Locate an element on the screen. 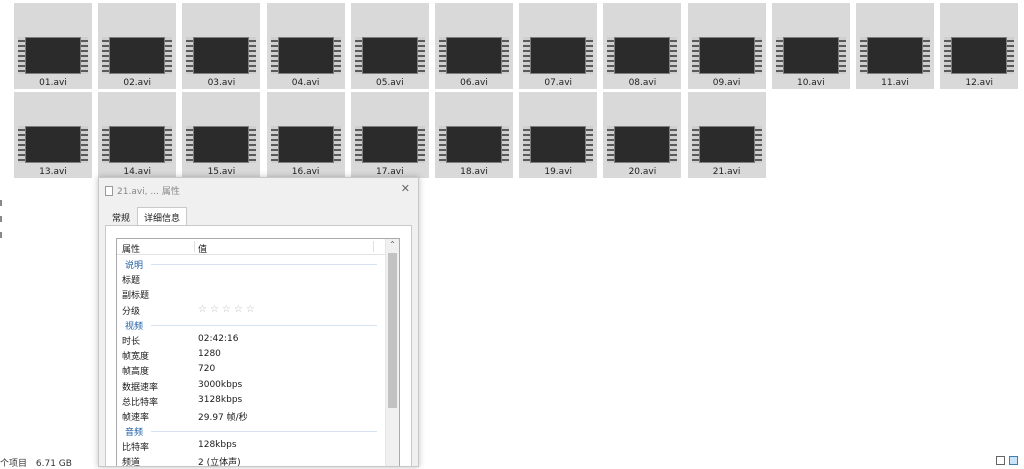 Image resolution: width=1024 pixels, height=469 pixels. file-name: 09.avi is located at coordinates (726, 83).